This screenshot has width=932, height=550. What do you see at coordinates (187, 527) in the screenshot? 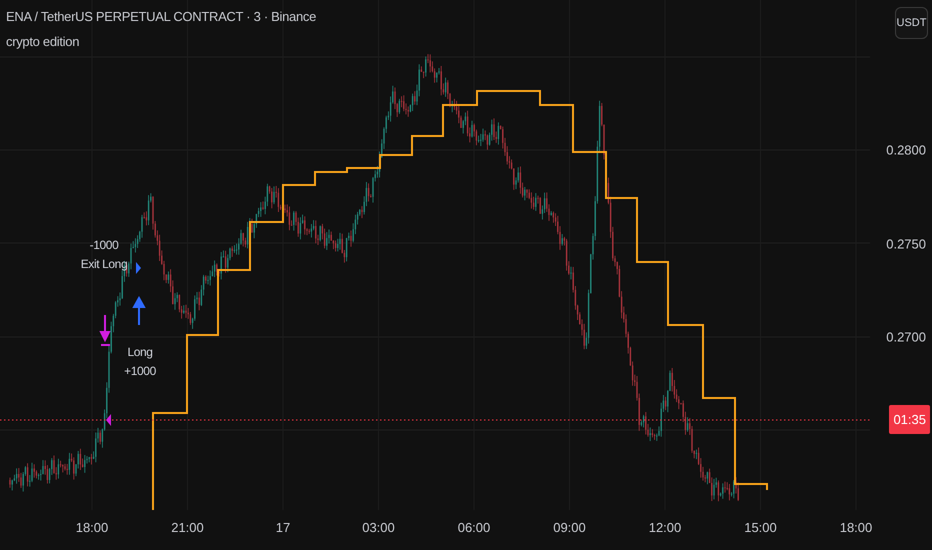
I see `time-label: 21:00` at bounding box center [187, 527].